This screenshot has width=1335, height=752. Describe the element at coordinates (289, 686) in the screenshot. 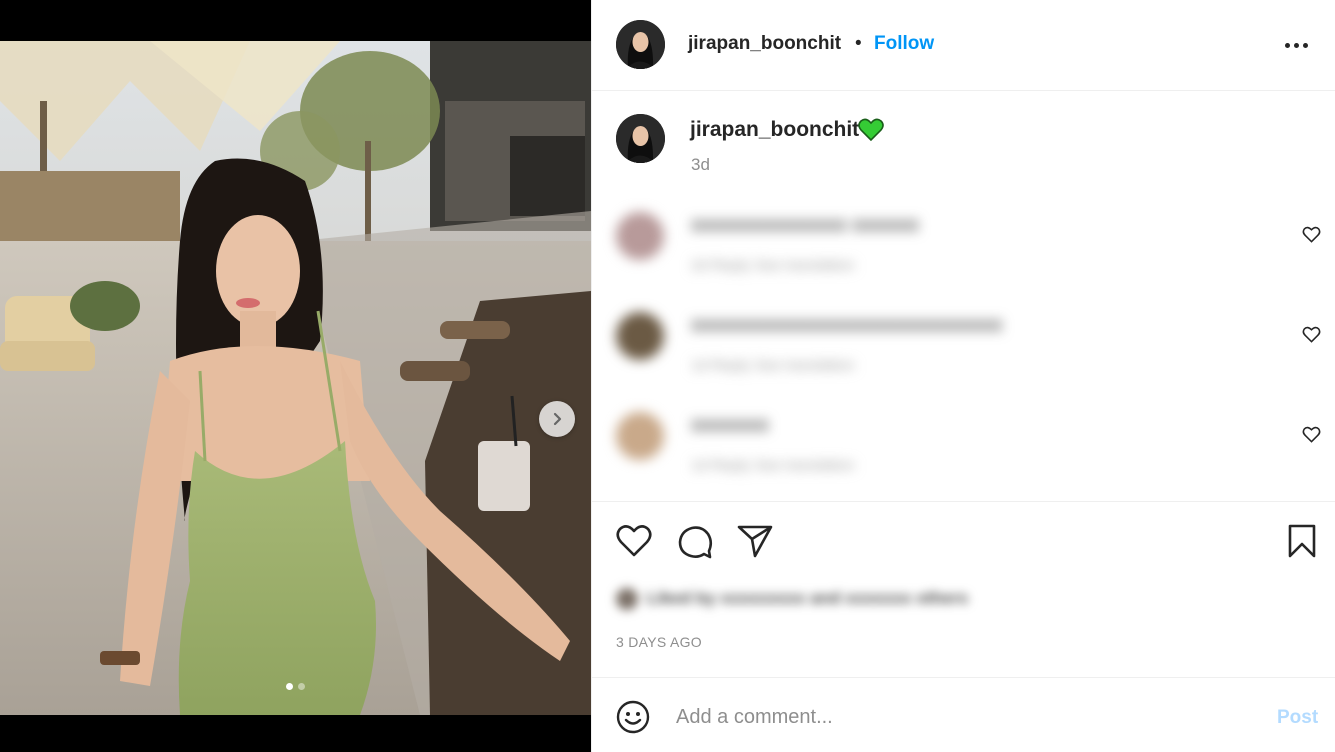

I see `carousel-dot-active` at that location.